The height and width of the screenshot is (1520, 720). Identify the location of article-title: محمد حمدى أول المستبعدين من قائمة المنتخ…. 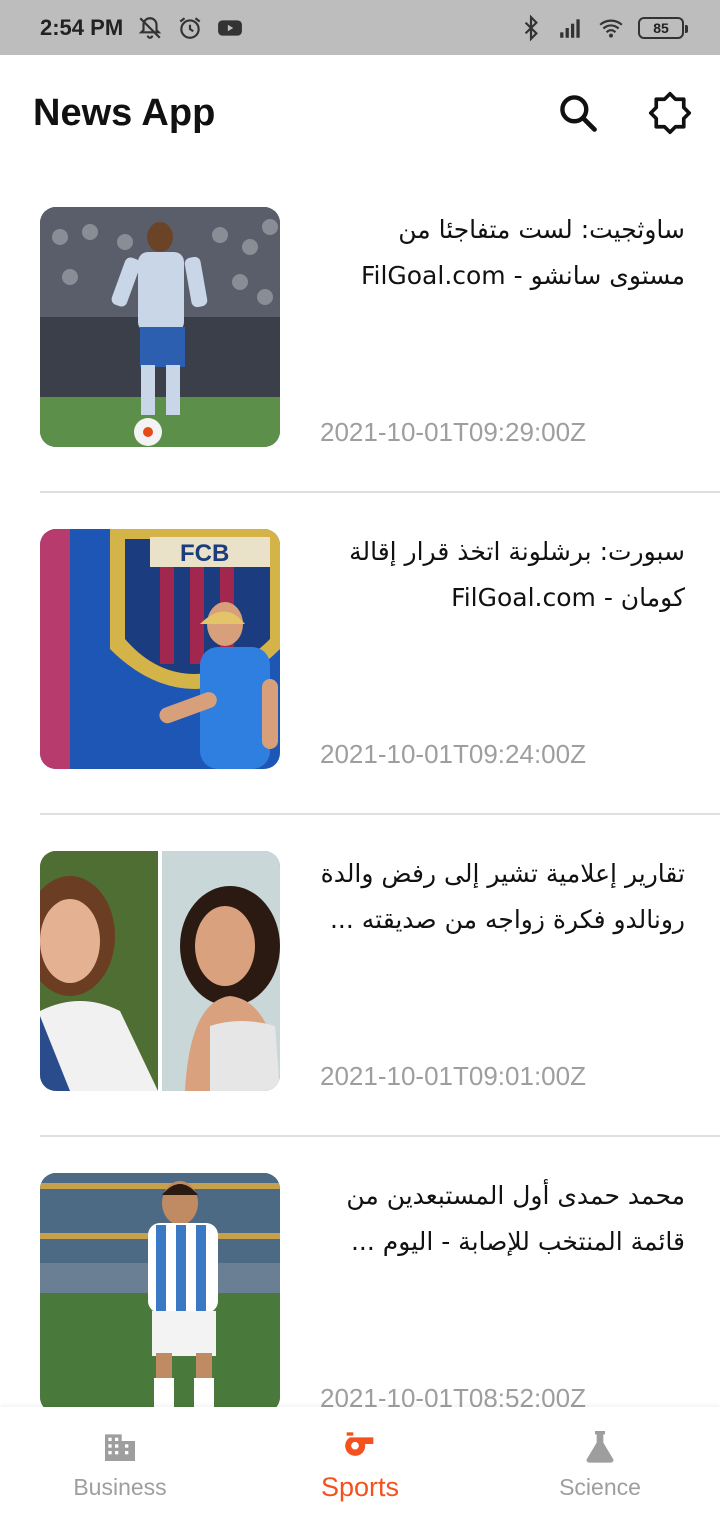
(515, 1218).